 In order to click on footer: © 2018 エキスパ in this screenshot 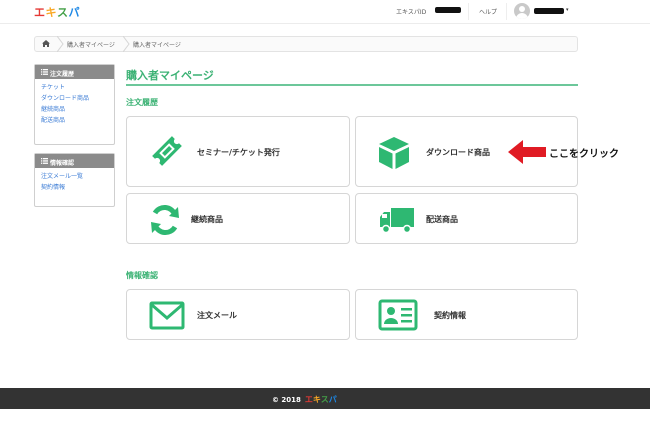, I will do `click(325, 398)`.